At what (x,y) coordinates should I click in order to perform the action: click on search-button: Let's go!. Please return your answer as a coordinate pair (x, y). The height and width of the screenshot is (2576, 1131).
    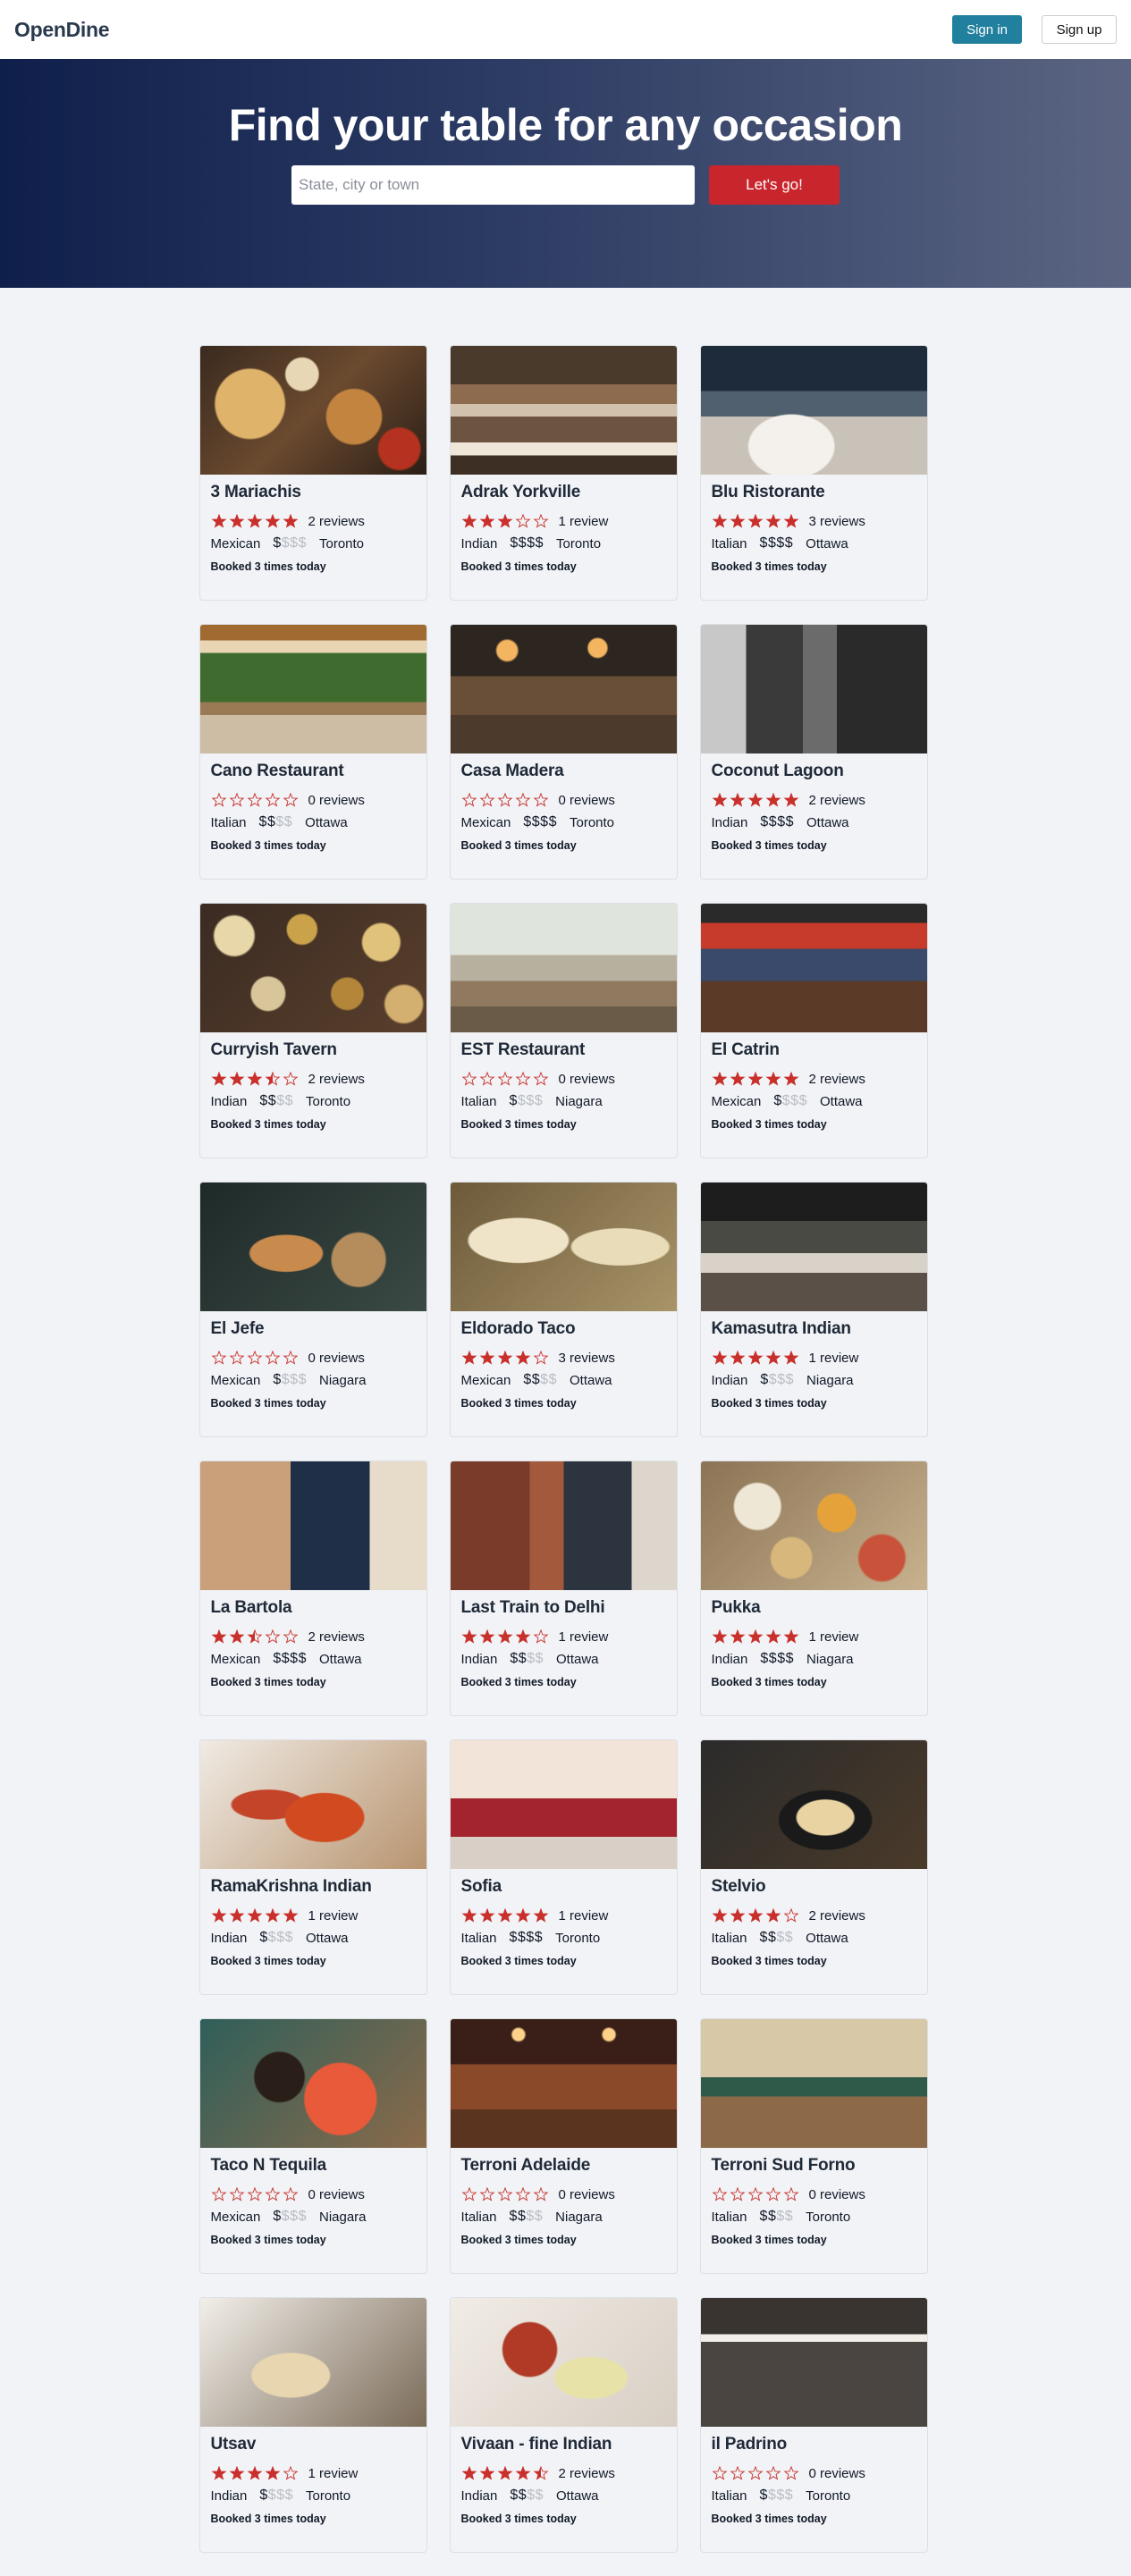
    Looking at the image, I should click on (774, 185).